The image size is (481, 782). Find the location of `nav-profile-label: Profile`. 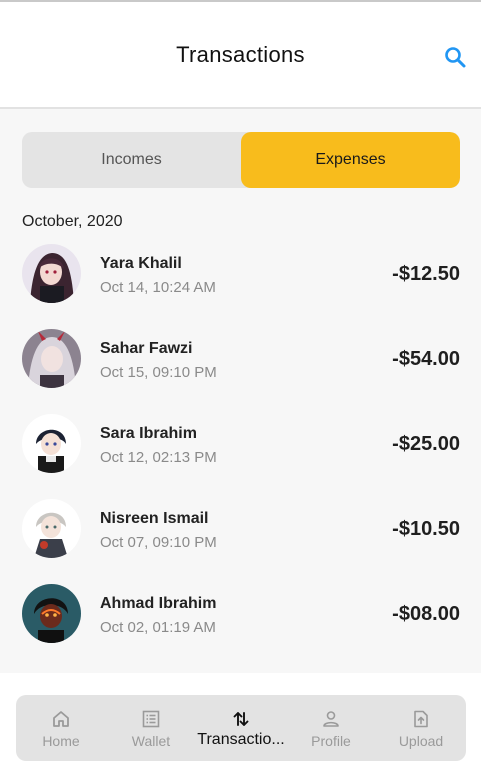

nav-profile-label: Profile is located at coordinates (331, 741).